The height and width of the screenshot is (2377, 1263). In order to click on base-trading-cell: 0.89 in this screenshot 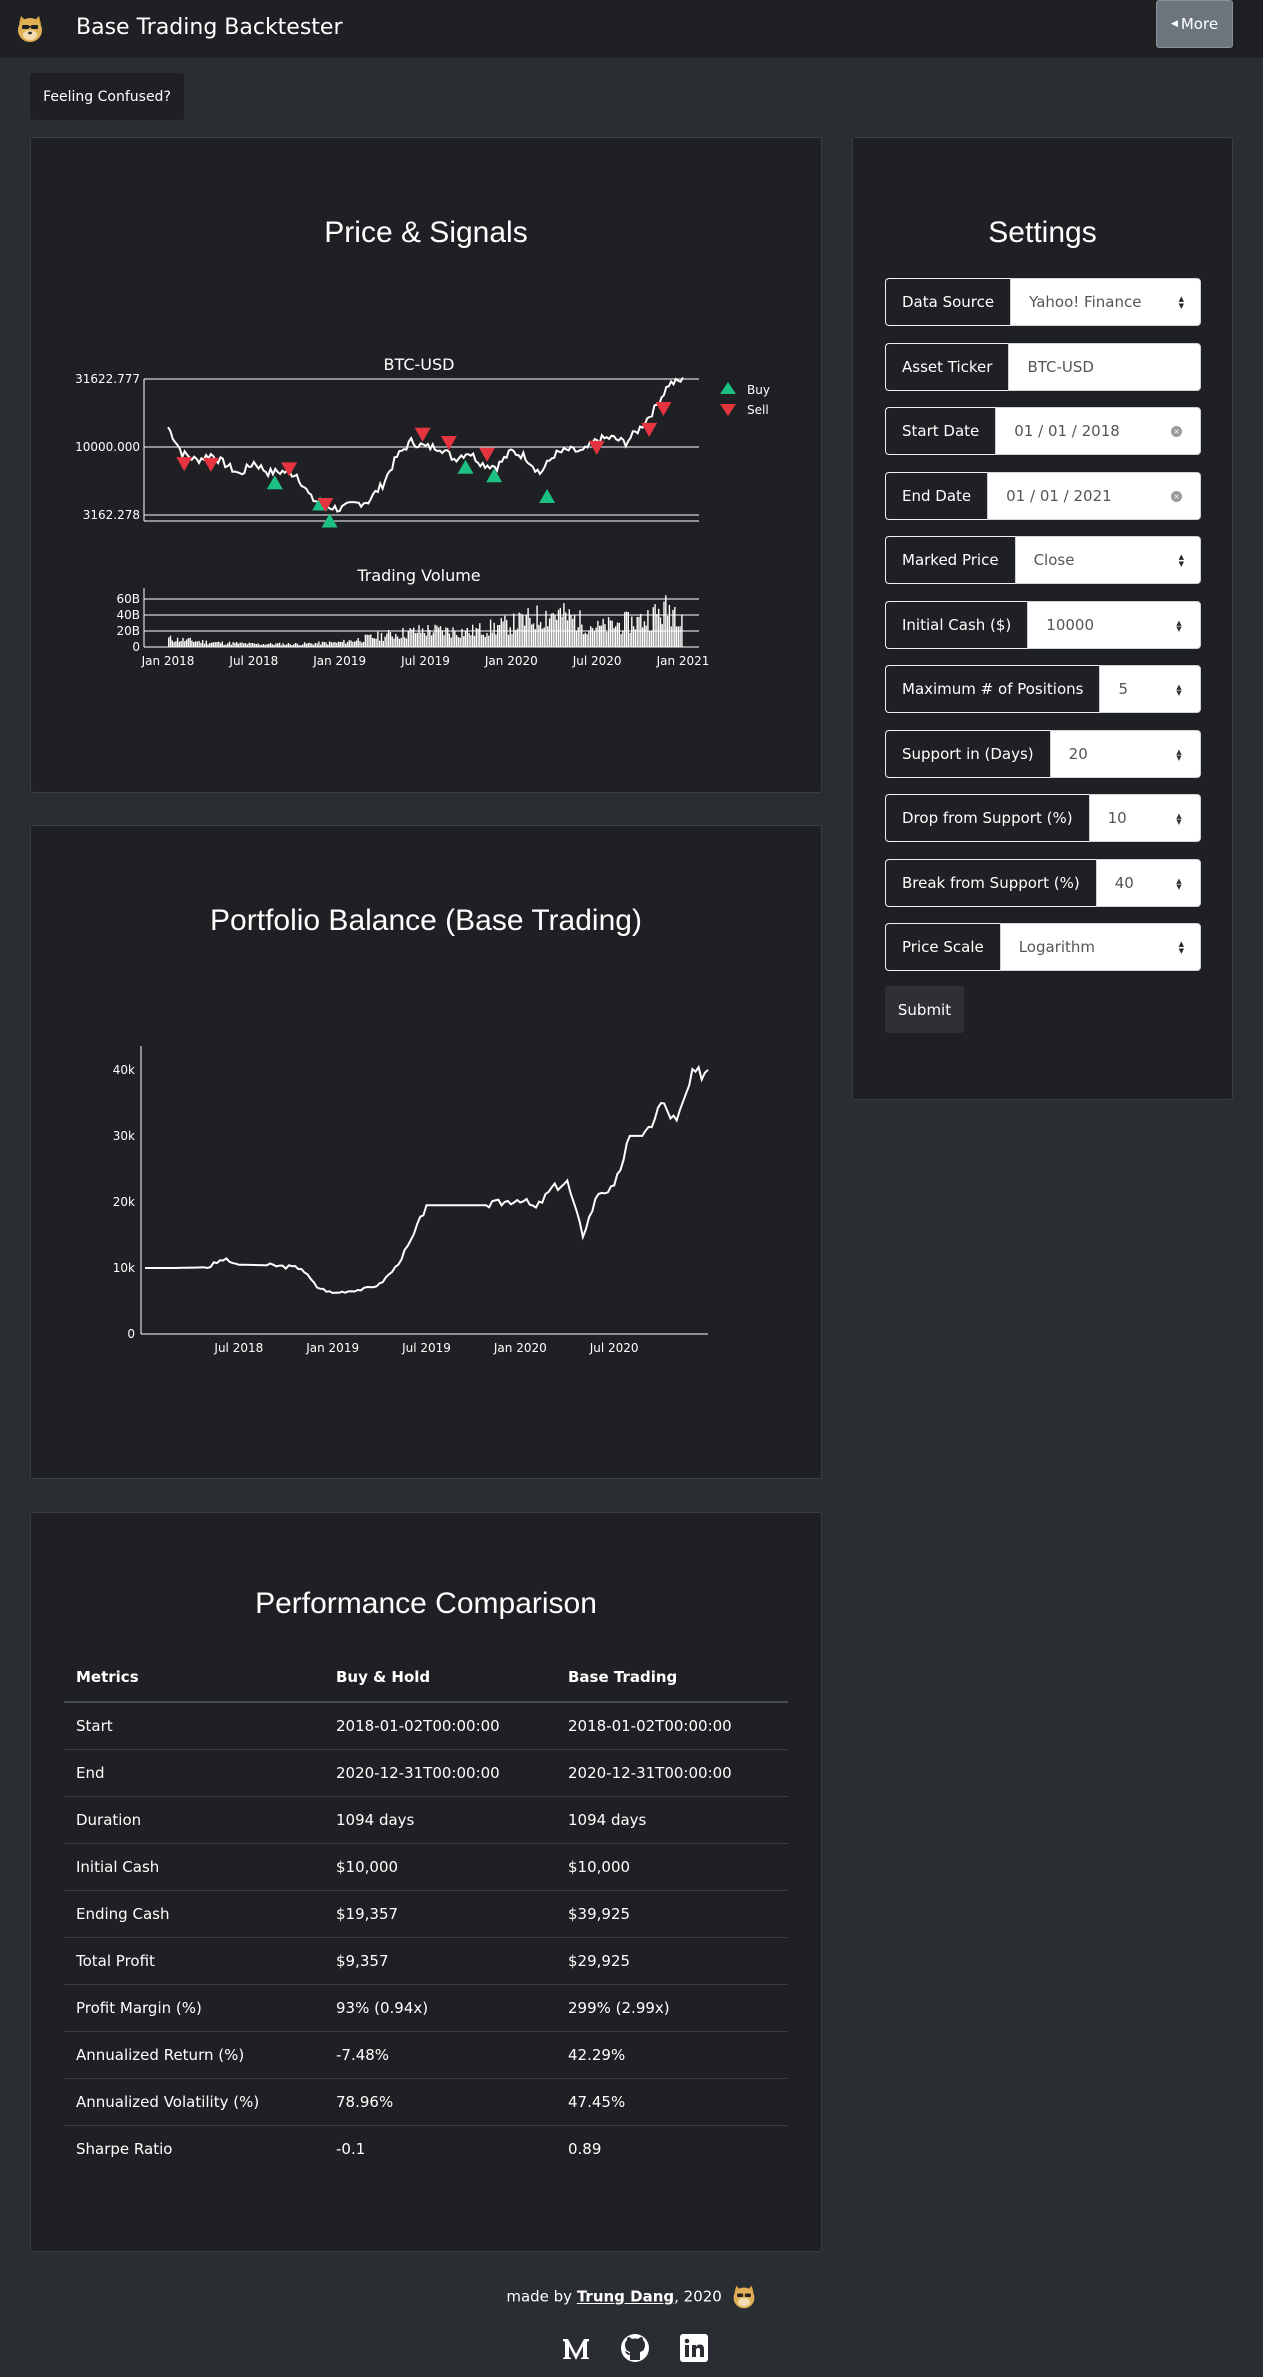, I will do `click(585, 2148)`.